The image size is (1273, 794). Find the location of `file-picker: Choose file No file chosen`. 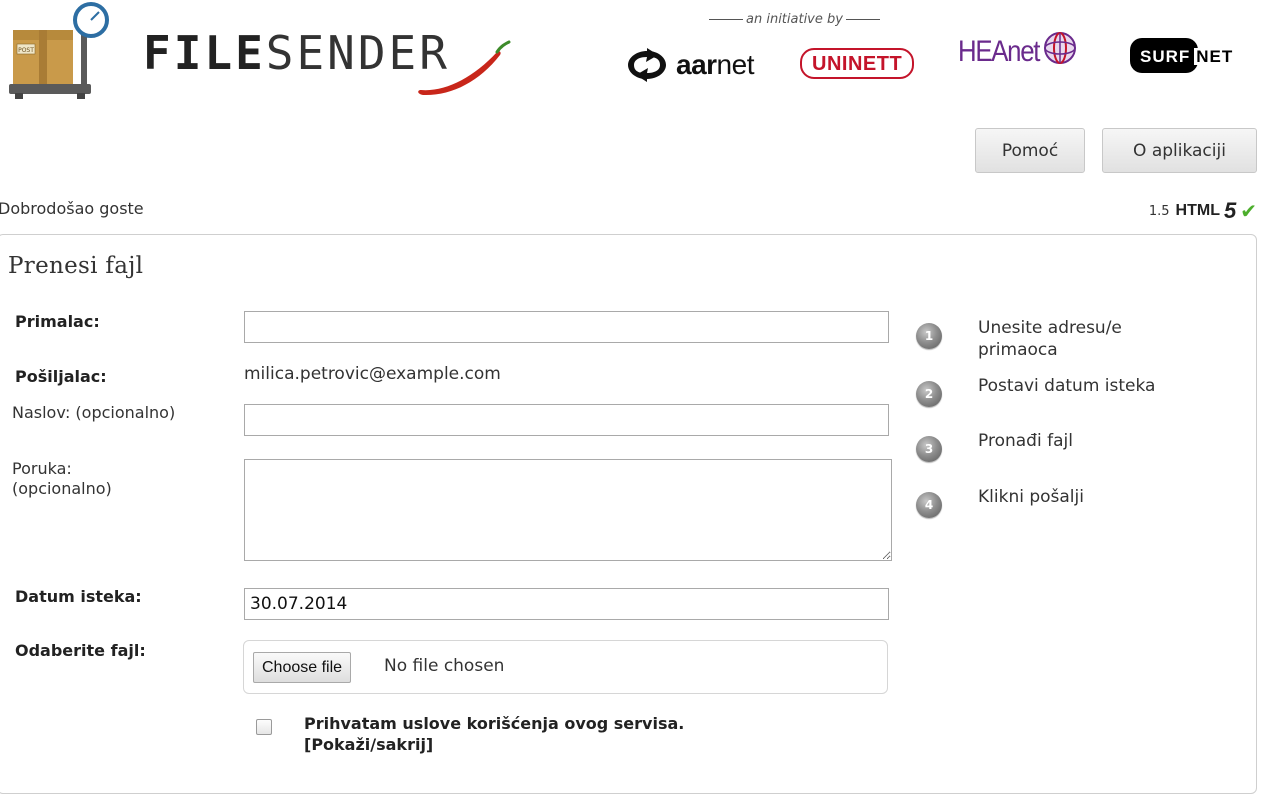

file-picker: Choose file No file chosen is located at coordinates (565, 667).